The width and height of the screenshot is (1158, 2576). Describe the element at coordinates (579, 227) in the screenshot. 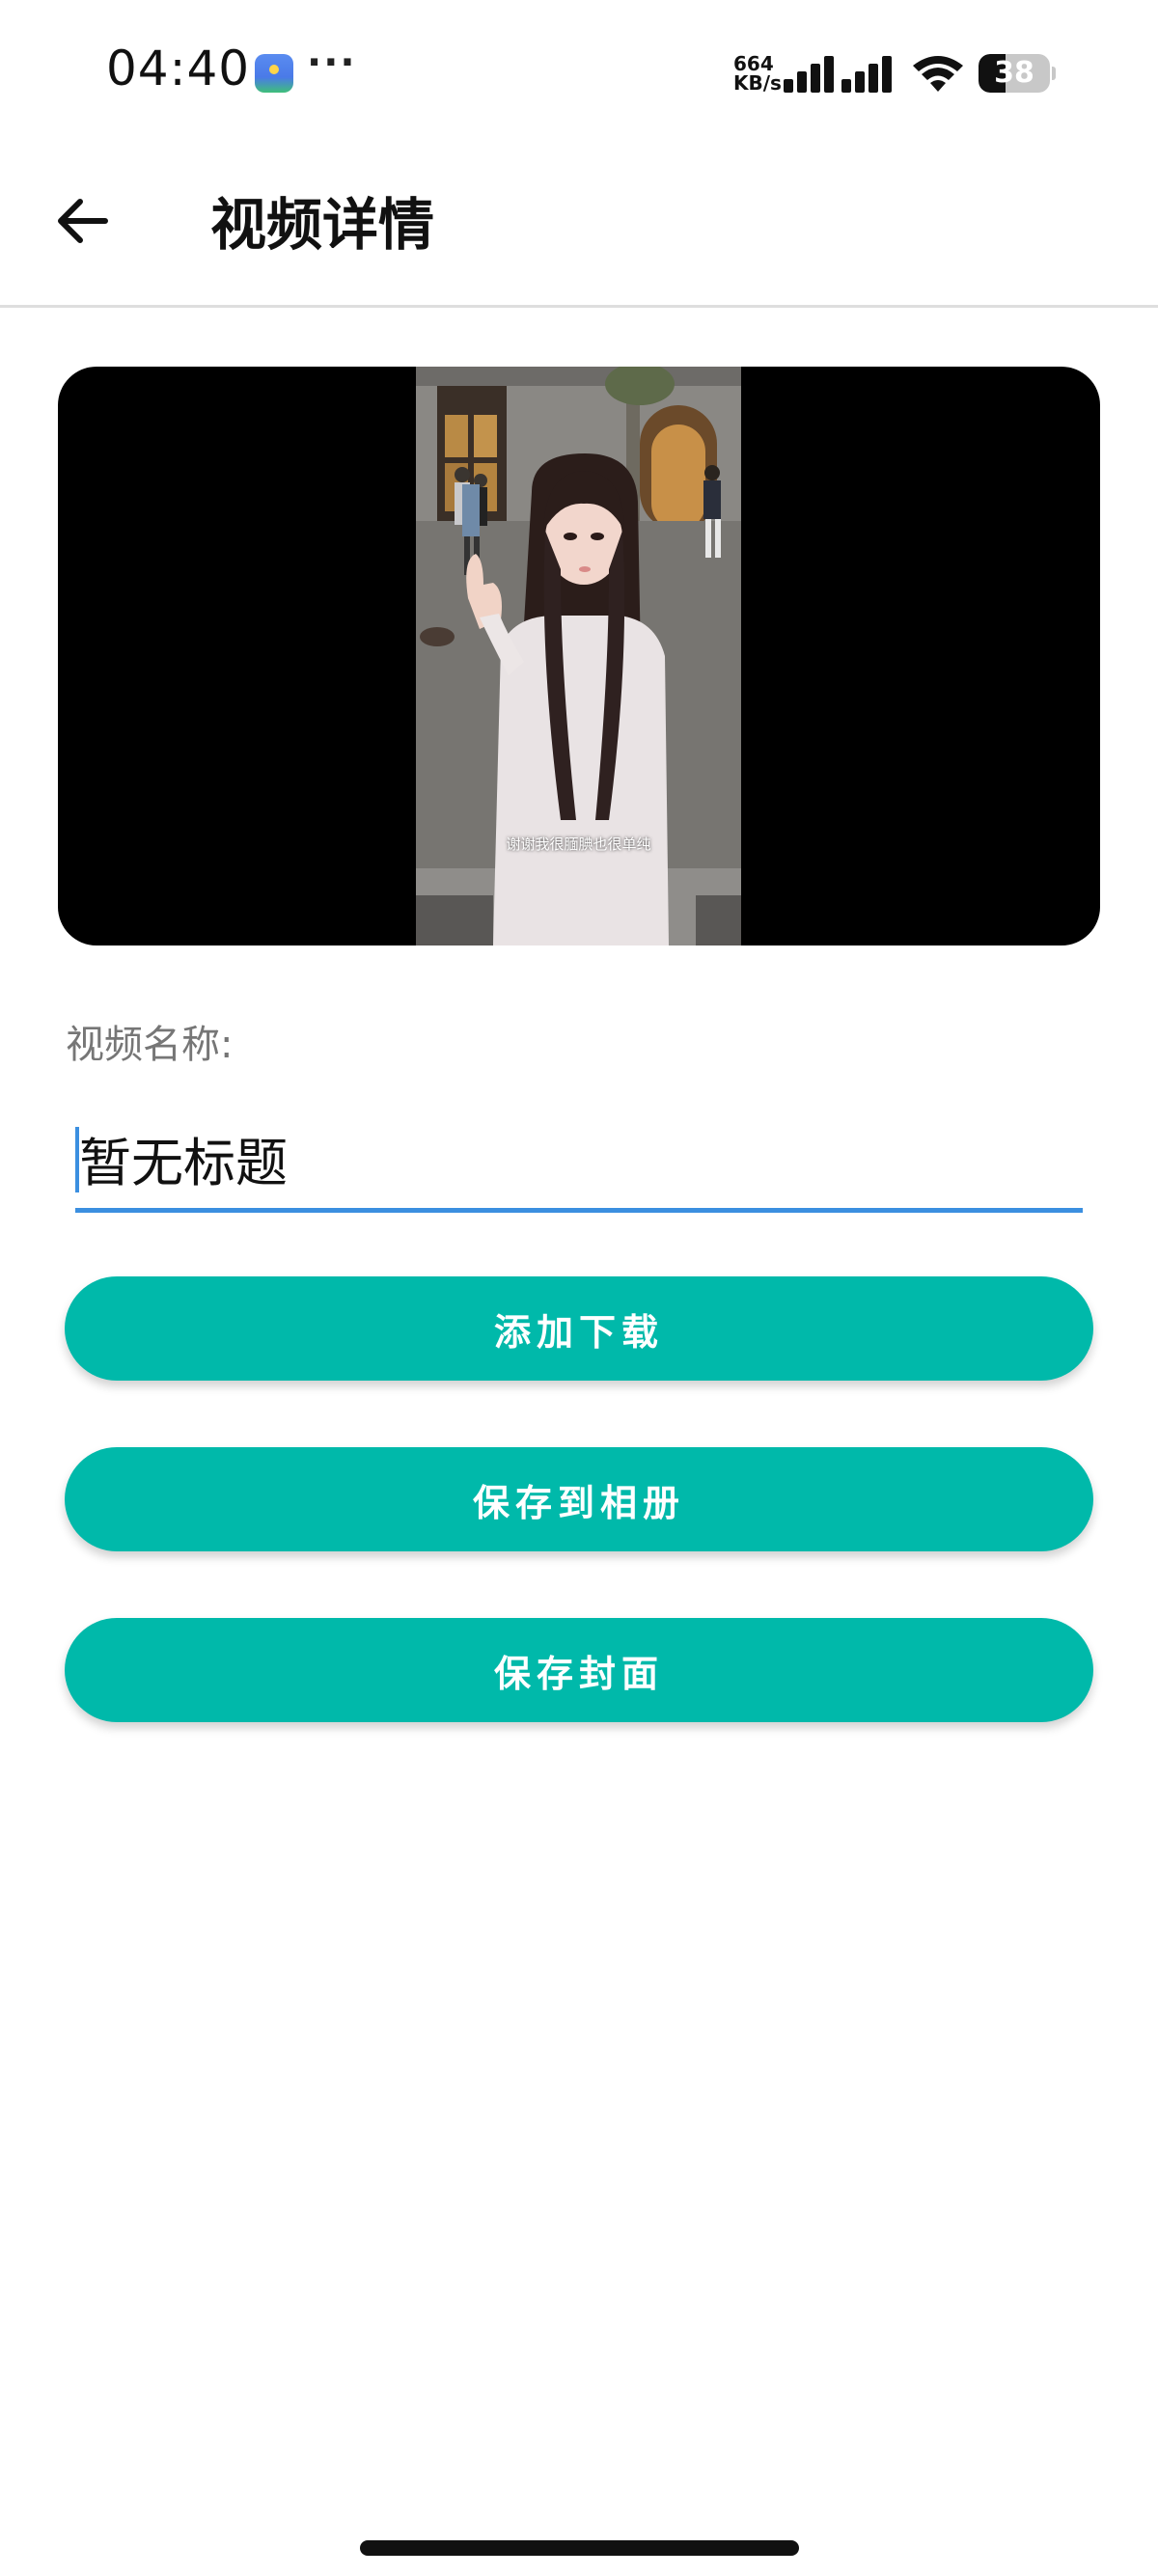

I see `app-bar: 视频详情` at that location.